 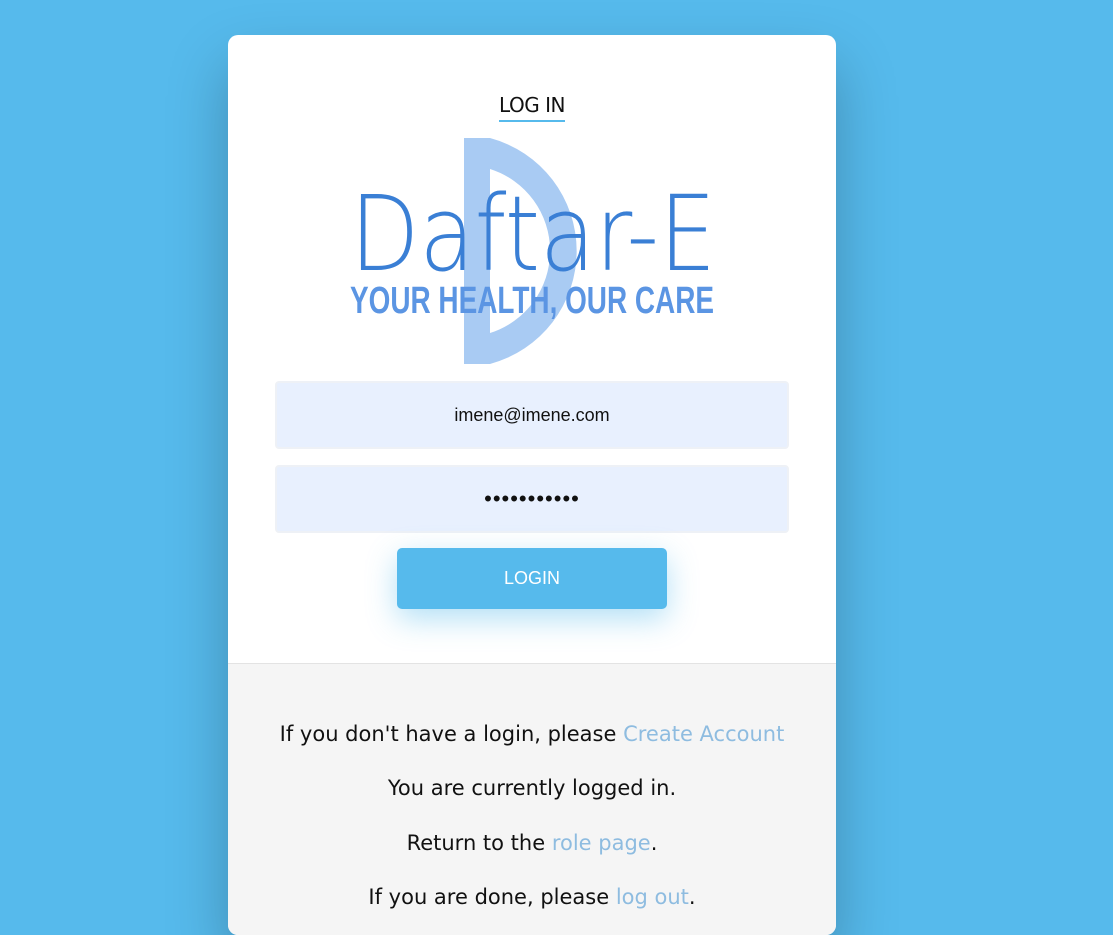 I want to click on login-heading-label: LOG IN, so click(x=532, y=107).